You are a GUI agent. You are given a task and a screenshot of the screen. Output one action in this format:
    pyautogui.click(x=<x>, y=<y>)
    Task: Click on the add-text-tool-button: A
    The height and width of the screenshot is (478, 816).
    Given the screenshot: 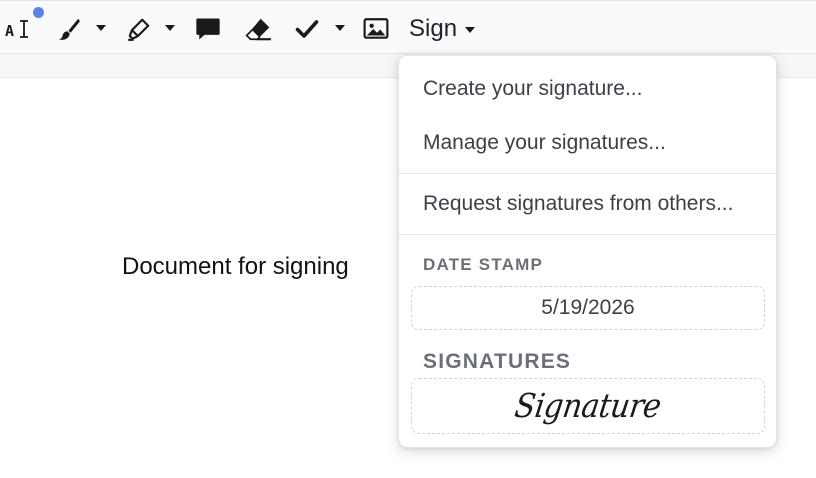 What is the action you would take?
    pyautogui.click(x=19, y=29)
    